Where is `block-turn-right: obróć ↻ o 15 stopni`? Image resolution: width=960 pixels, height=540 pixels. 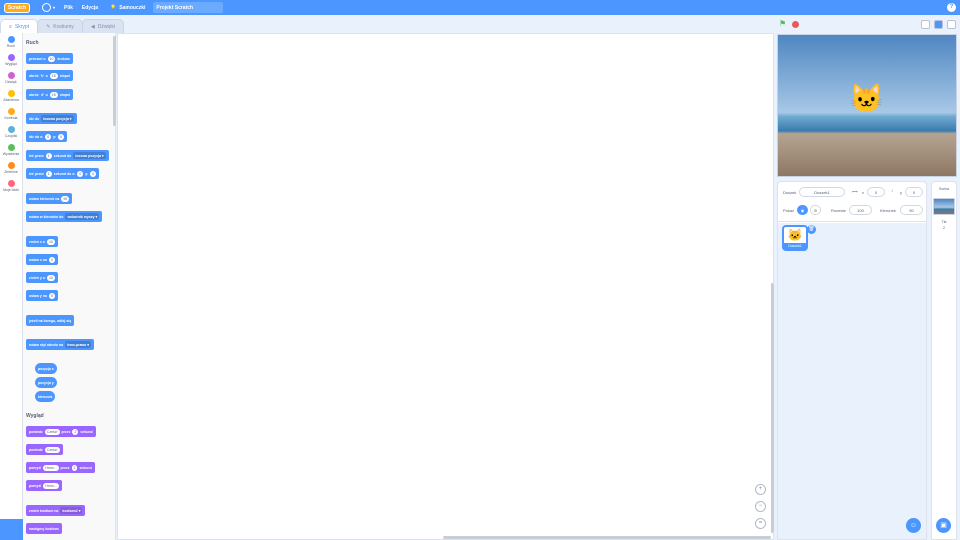
block-turn-right: obróć ↻ o 15 stopni is located at coordinates (50, 75).